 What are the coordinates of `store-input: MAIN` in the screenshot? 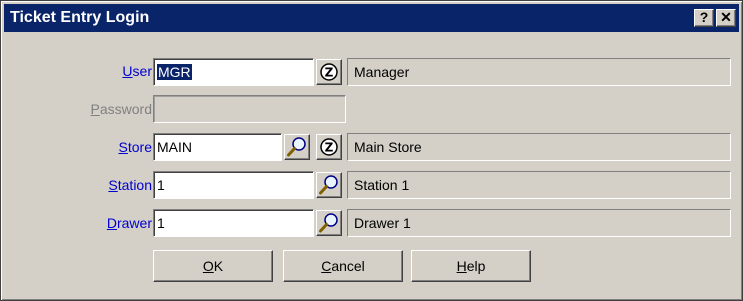 It's located at (217, 147).